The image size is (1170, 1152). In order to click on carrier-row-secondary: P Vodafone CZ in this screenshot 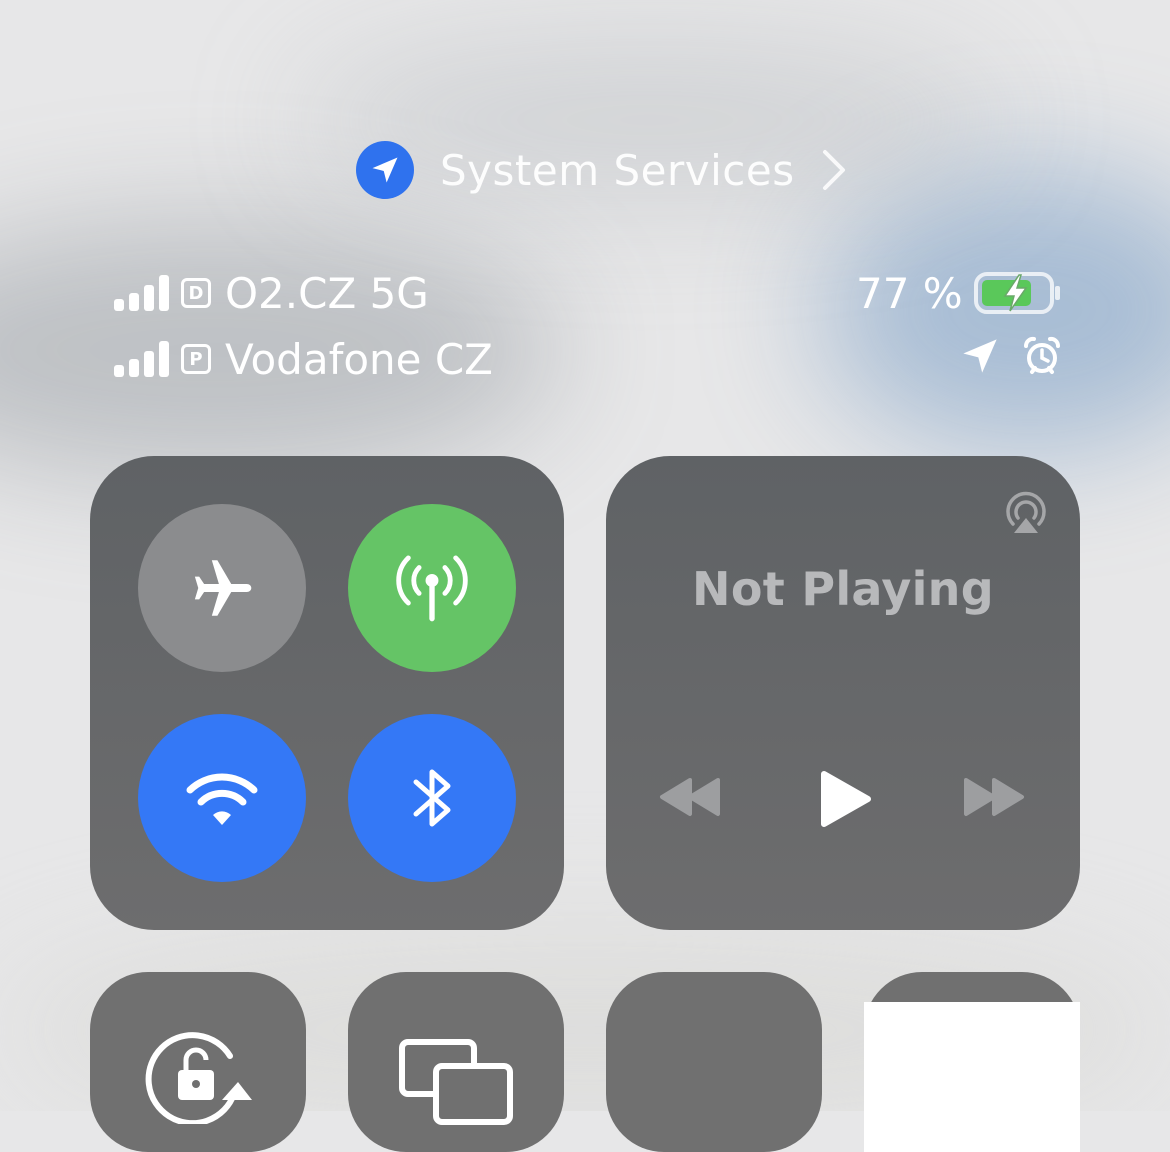, I will do `click(303, 359)`.